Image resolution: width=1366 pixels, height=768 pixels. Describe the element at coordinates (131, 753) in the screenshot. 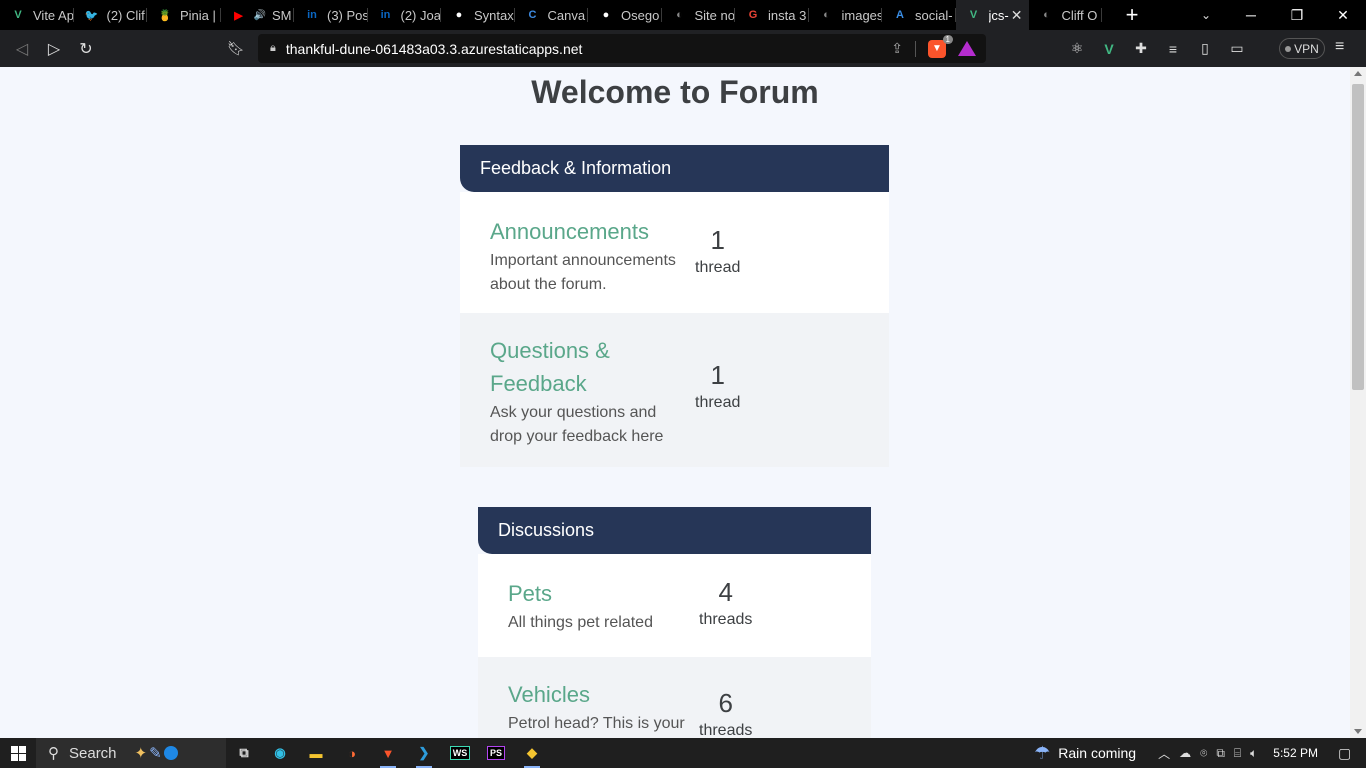

I see `taskbar-search-box: ⚲ Search ✦ ✎` at that location.